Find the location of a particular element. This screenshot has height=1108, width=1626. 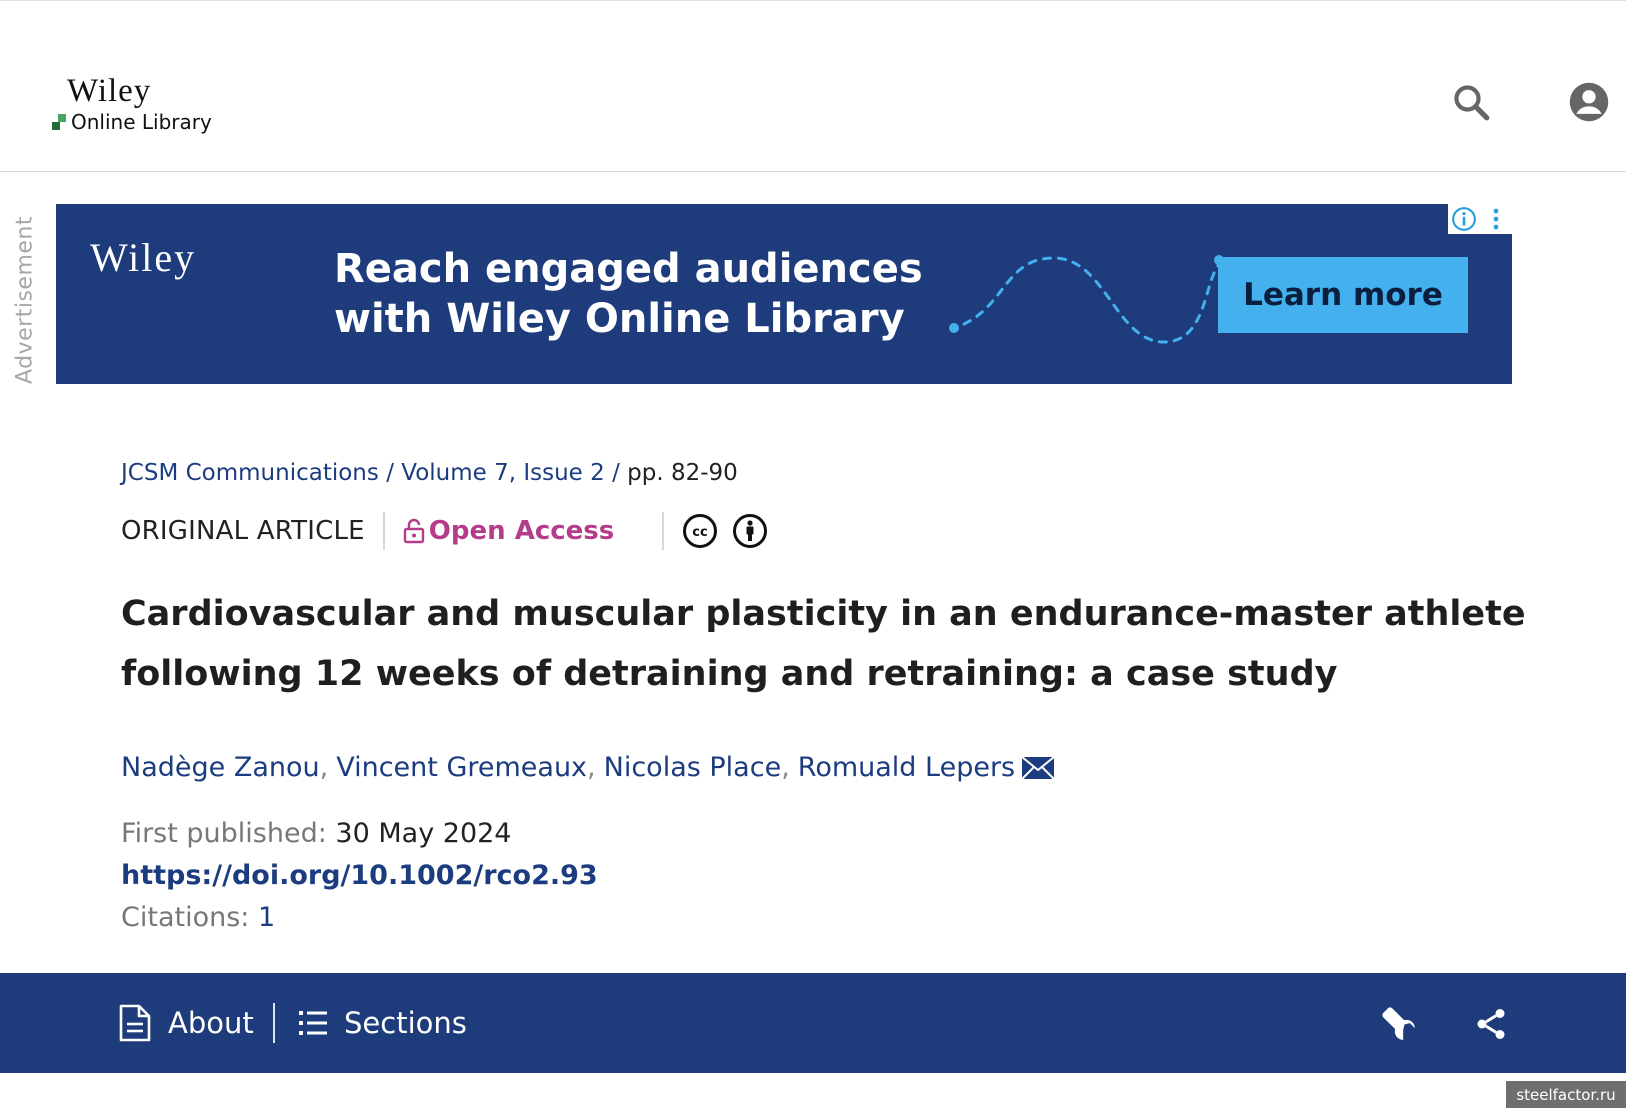

article-meta-row: ORIGINAL ARTICLE Open Access cc is located at coordinates (444, 531).